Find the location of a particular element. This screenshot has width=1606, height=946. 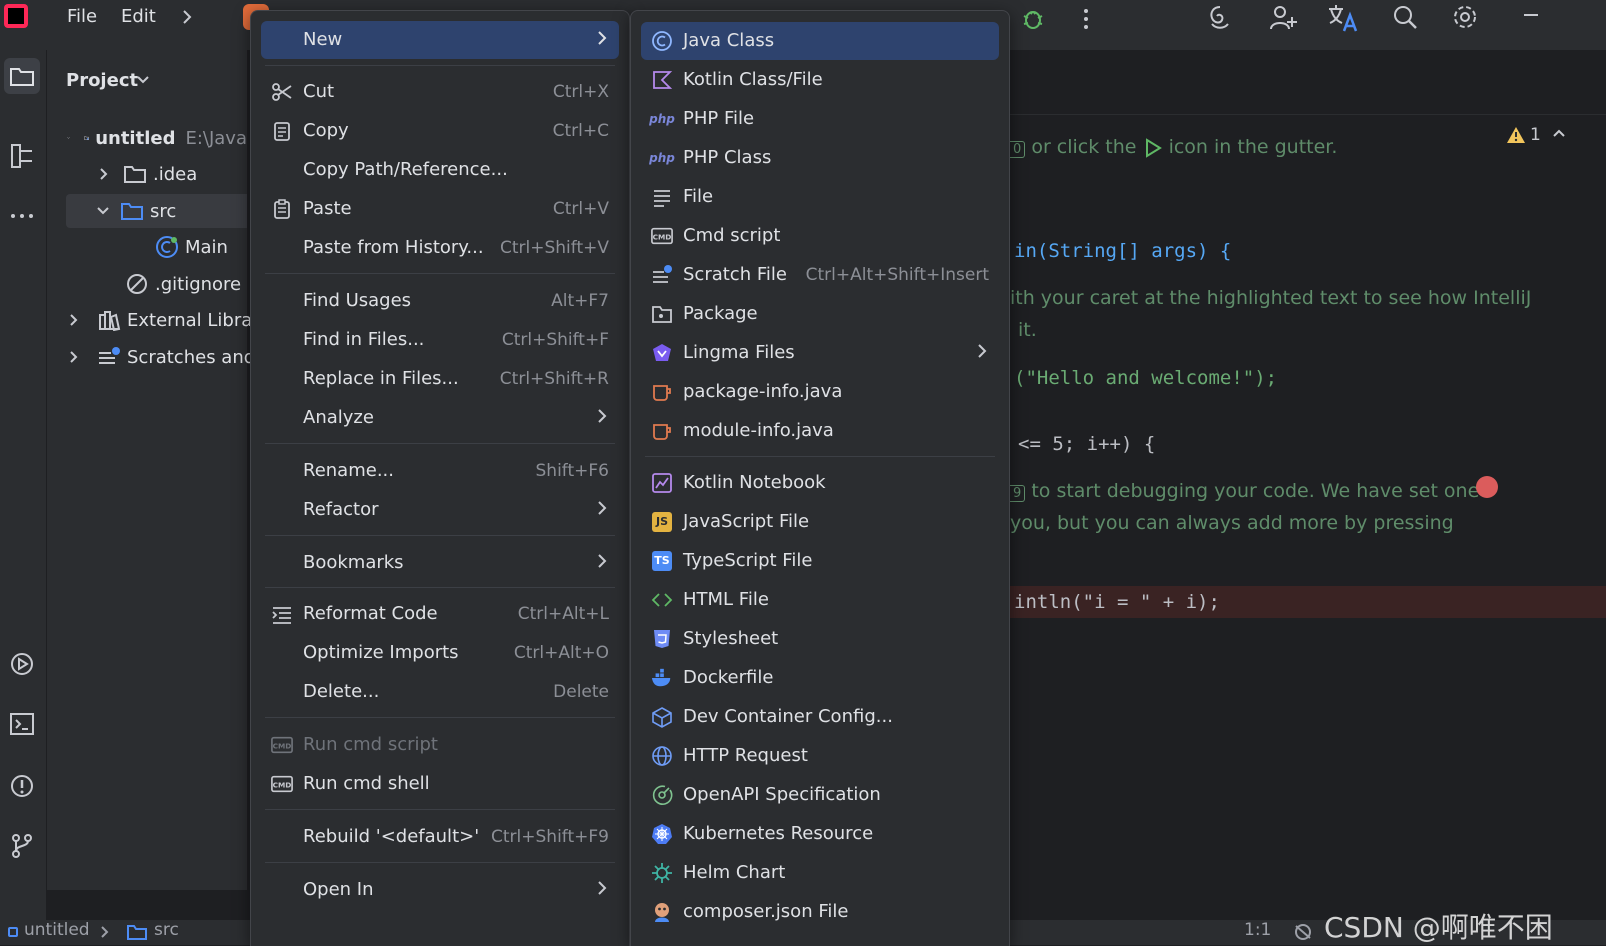

code-text: intln("i = " + i); is located at coordinates (1117, 602).